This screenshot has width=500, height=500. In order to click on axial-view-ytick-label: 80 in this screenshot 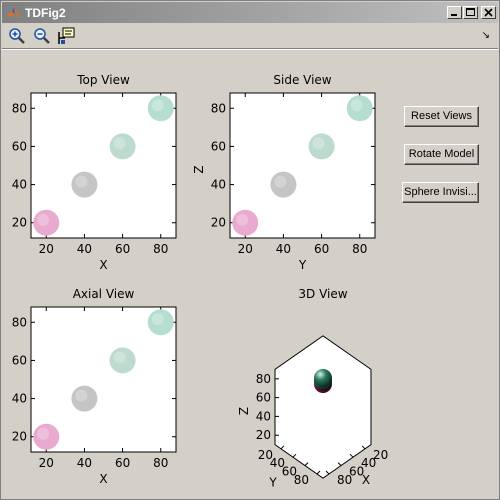, I will do `click(19, 322)`.